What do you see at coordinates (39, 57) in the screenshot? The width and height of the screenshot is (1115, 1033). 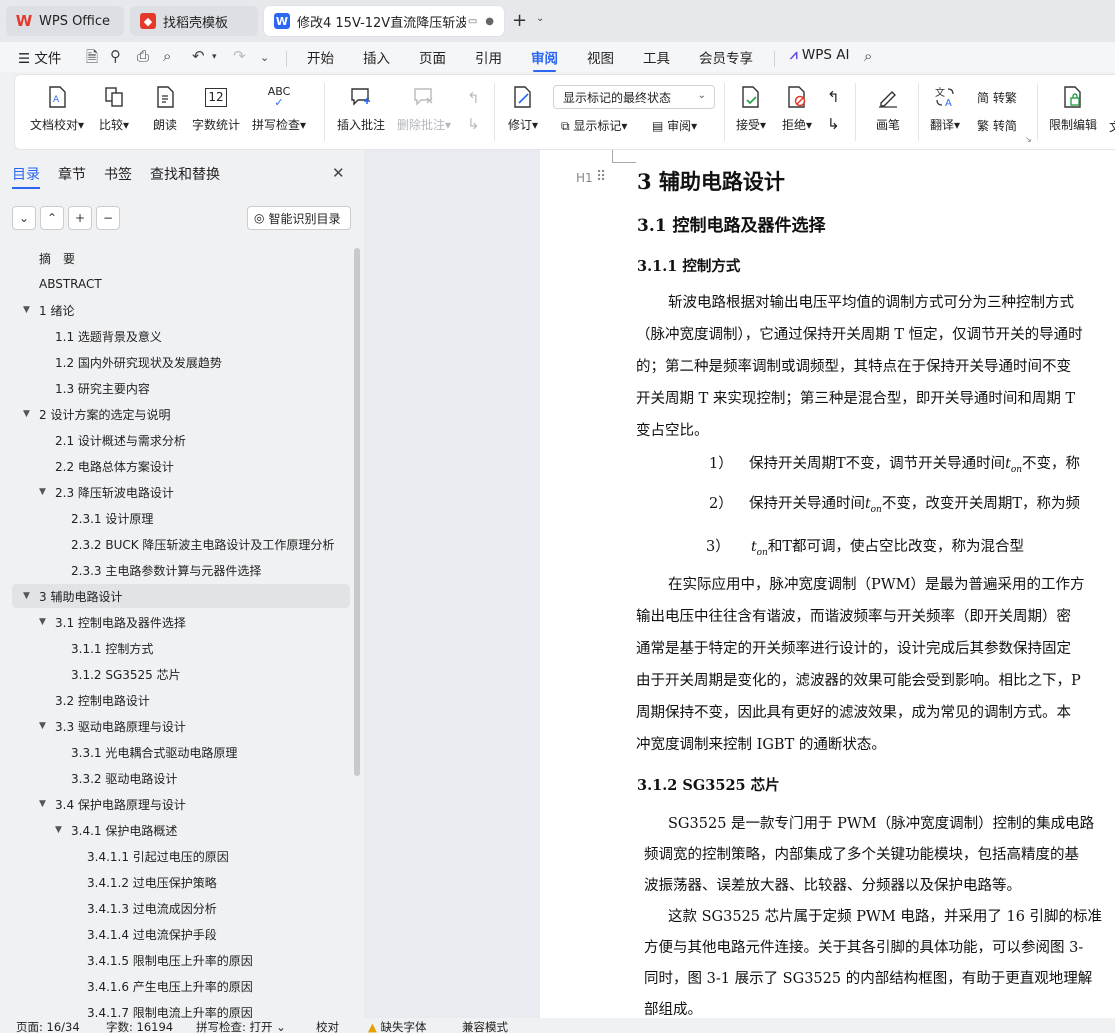 I see `menu-file: ☰ 文件` at bounding box center [39, 57].